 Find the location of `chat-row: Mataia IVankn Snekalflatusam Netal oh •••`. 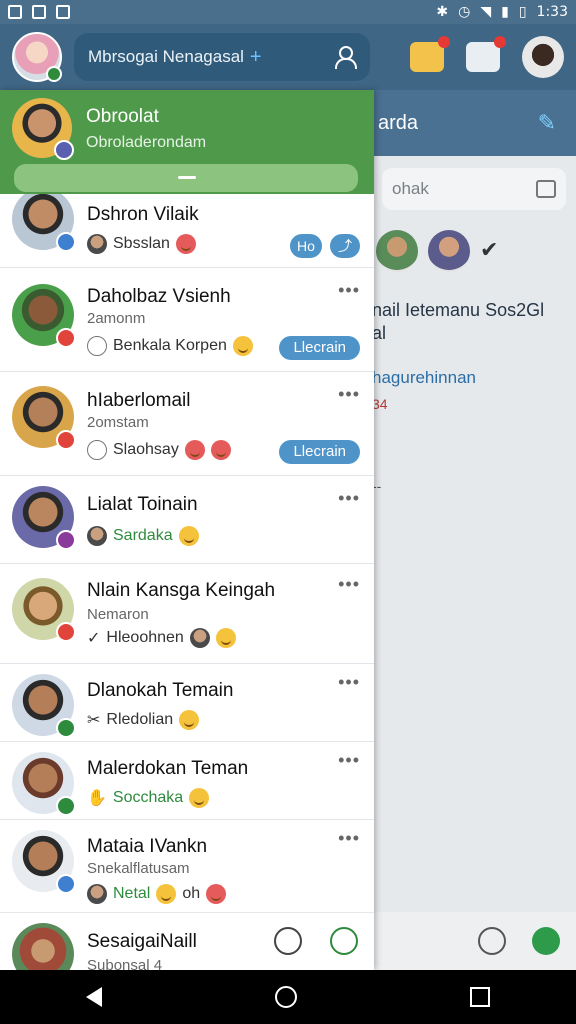

chat-row: Mataia IVankn Snekalflatusam Netal oh ••• is located at coordinates (187, 866).